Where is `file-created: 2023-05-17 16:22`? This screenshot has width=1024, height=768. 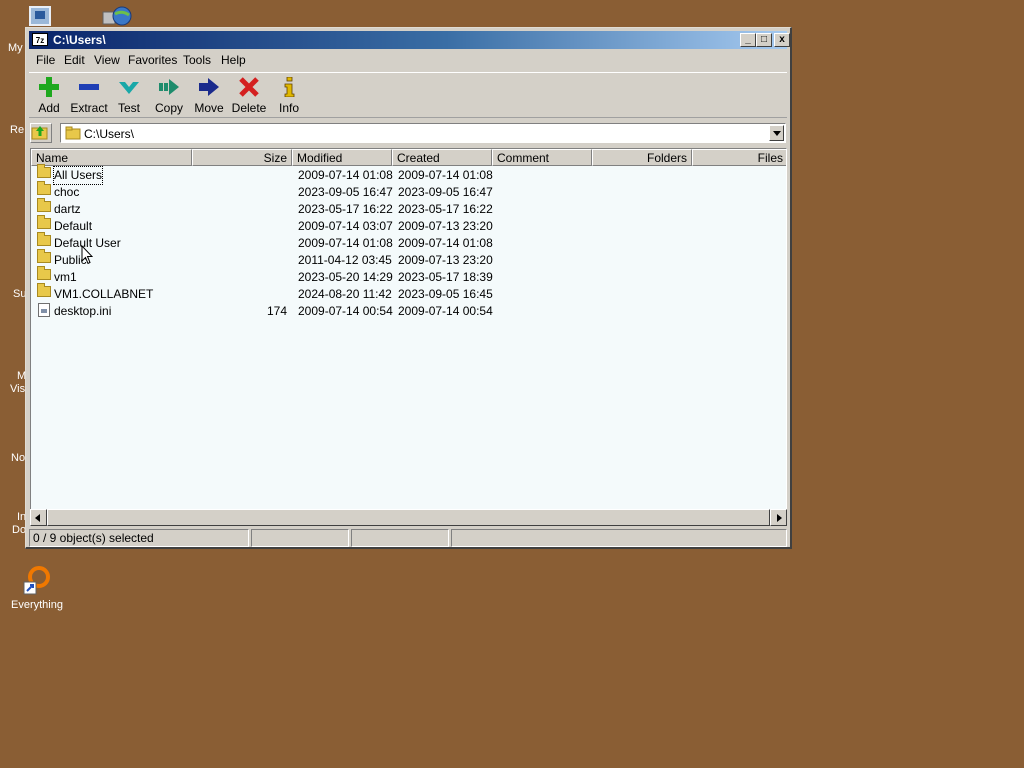 file-created: 2023-05-17 16:22 is located at coordinates (445, 209).